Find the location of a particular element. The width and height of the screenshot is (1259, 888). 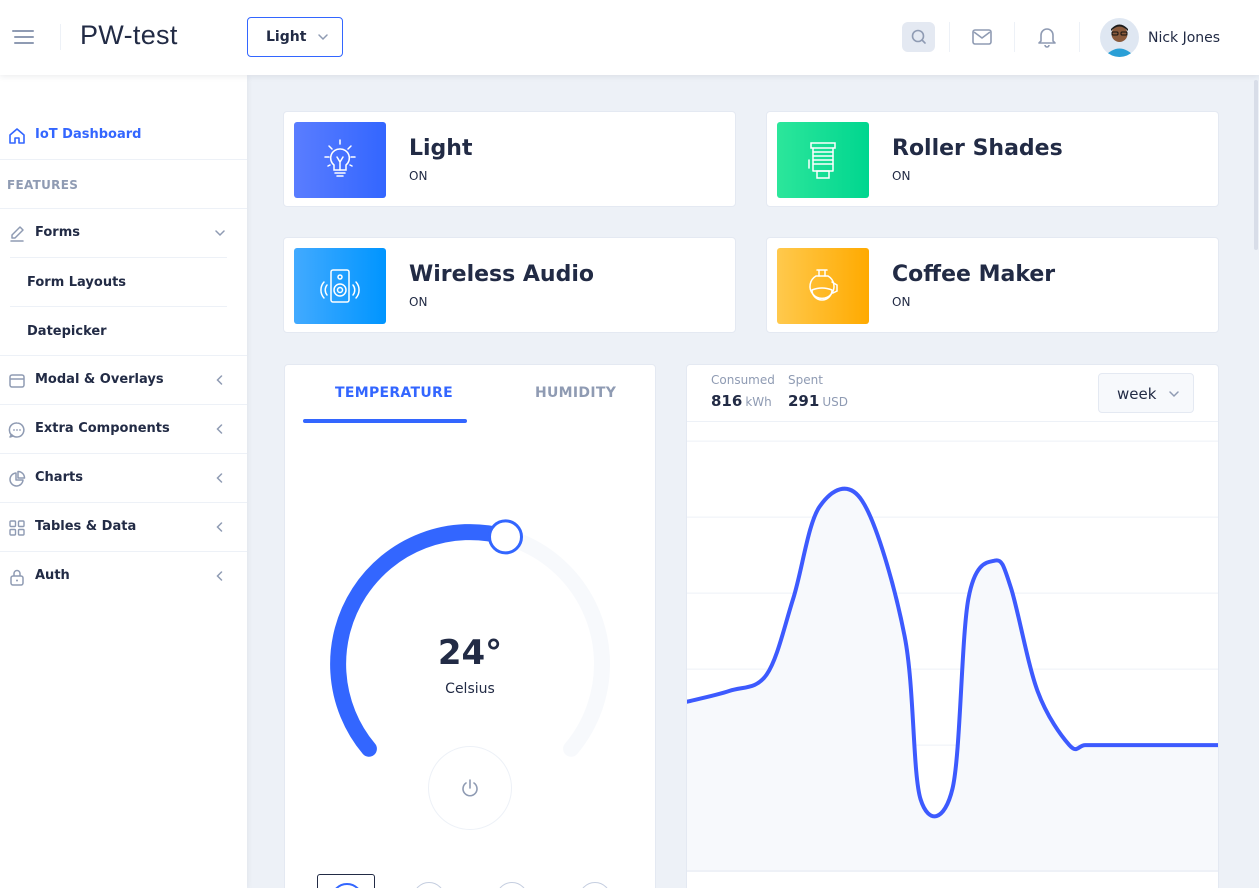

sidebar-item-charts: Charts is located at coordinates (123, 478).